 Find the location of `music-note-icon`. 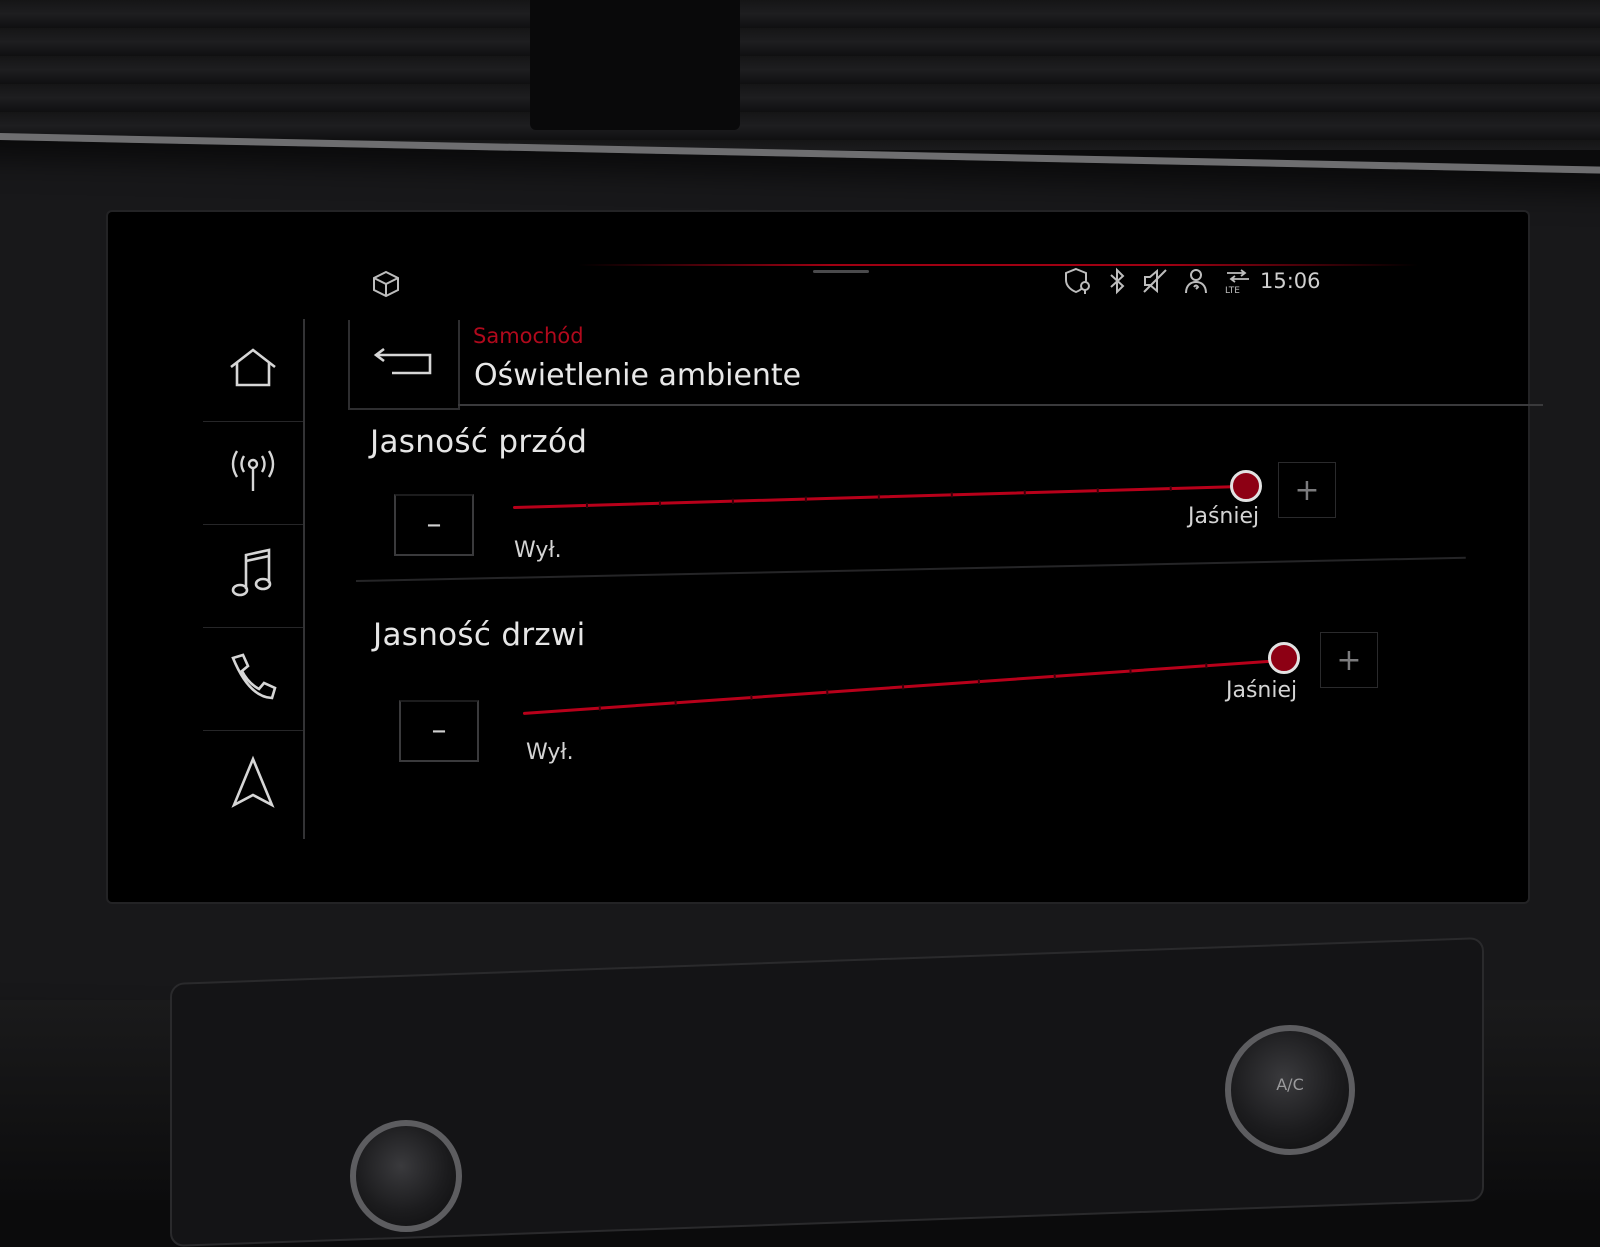

music-note-icon is located at coordinates (253, 576).